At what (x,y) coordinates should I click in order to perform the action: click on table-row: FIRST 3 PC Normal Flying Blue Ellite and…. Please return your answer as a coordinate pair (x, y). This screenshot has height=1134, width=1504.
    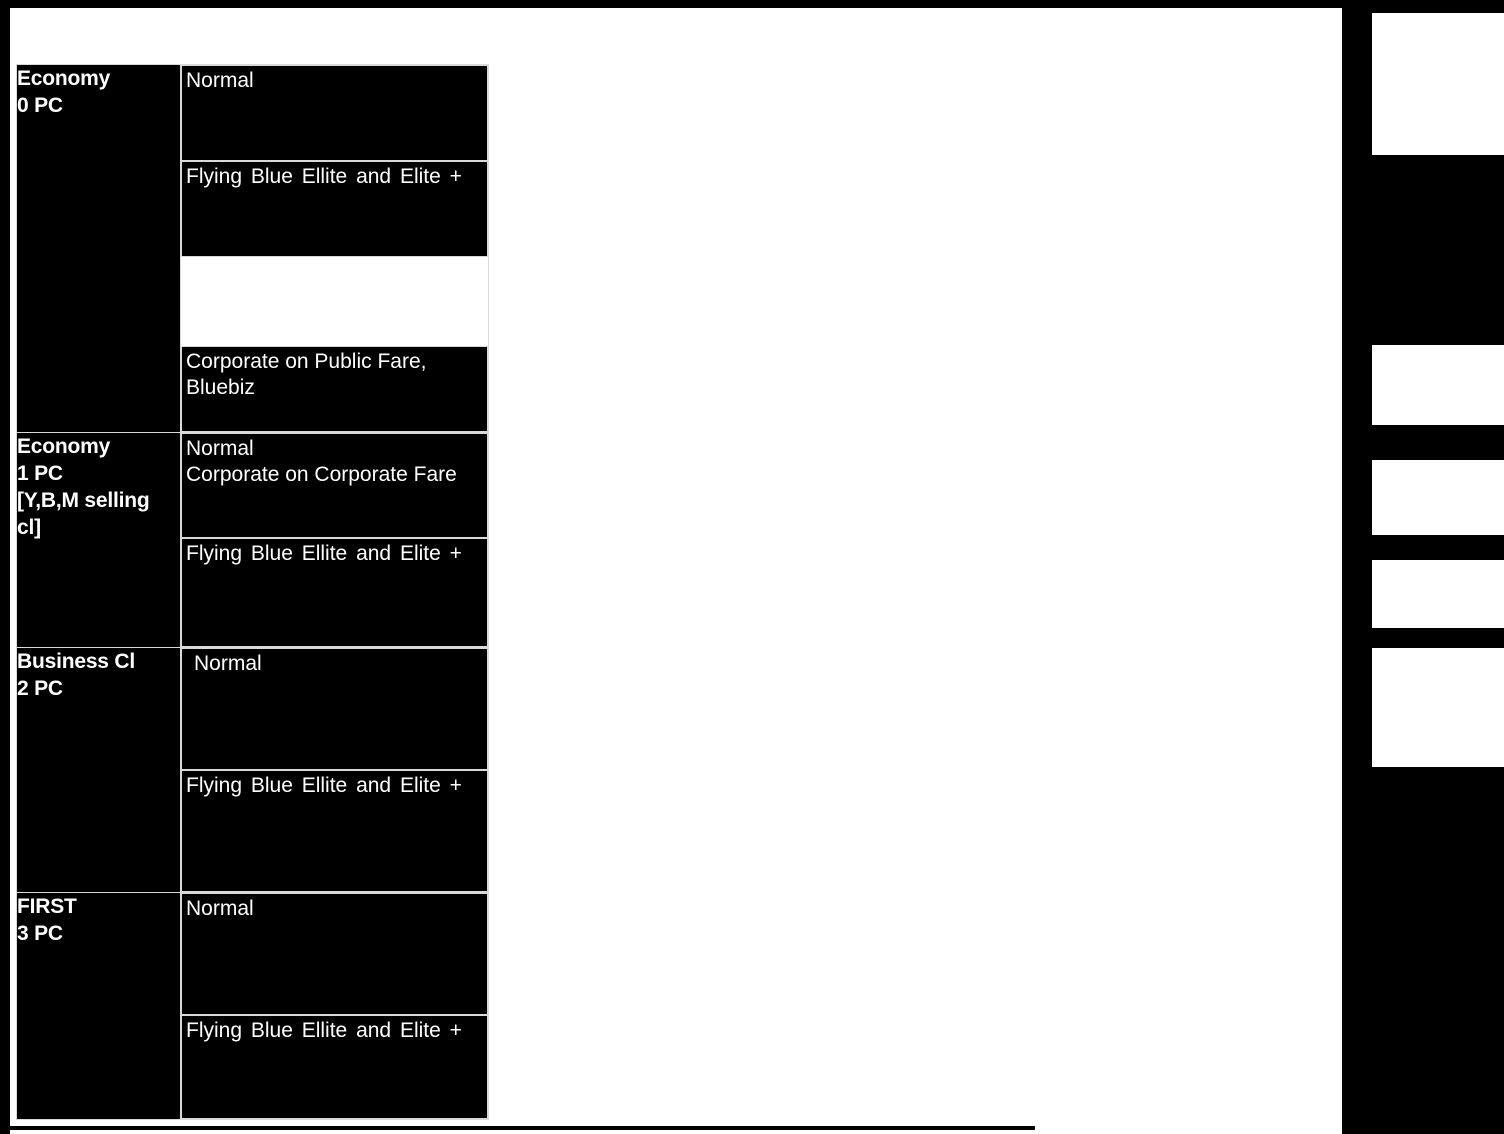
    Looking at the image, I should click on (252, 1006).